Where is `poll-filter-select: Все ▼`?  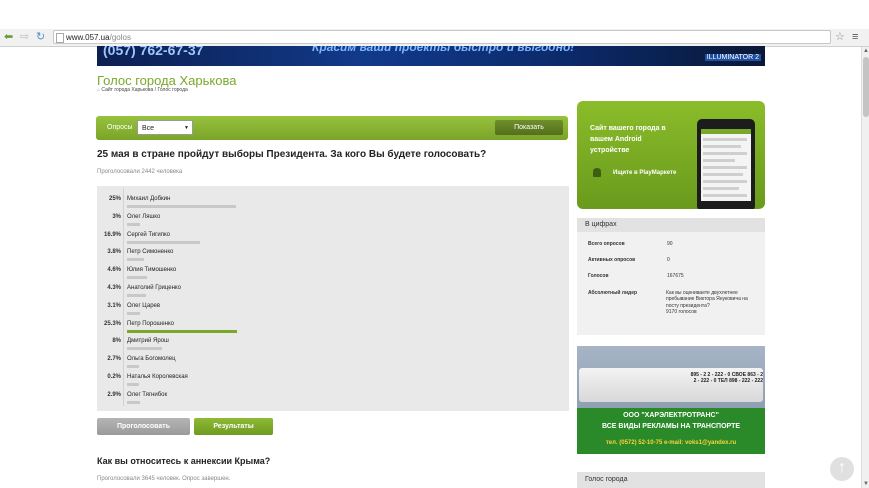 poll-filter-select: Все ▼ is located at coordinates (165, 127).